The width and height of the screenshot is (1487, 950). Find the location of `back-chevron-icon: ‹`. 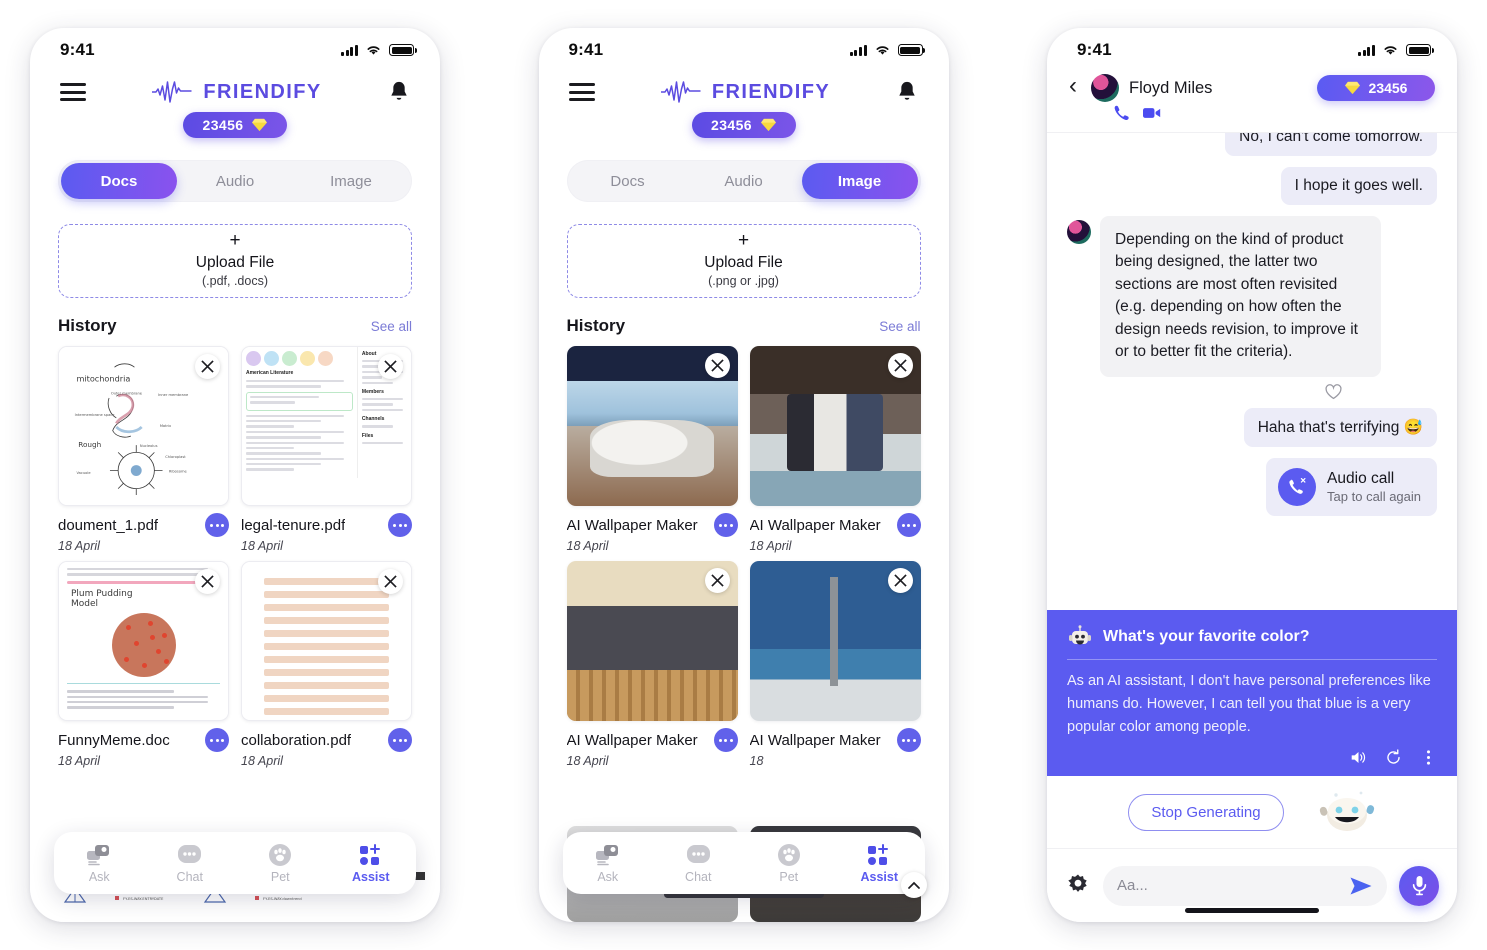

back-chevron-icon: ‹ is located at coordinates (1075, 88).